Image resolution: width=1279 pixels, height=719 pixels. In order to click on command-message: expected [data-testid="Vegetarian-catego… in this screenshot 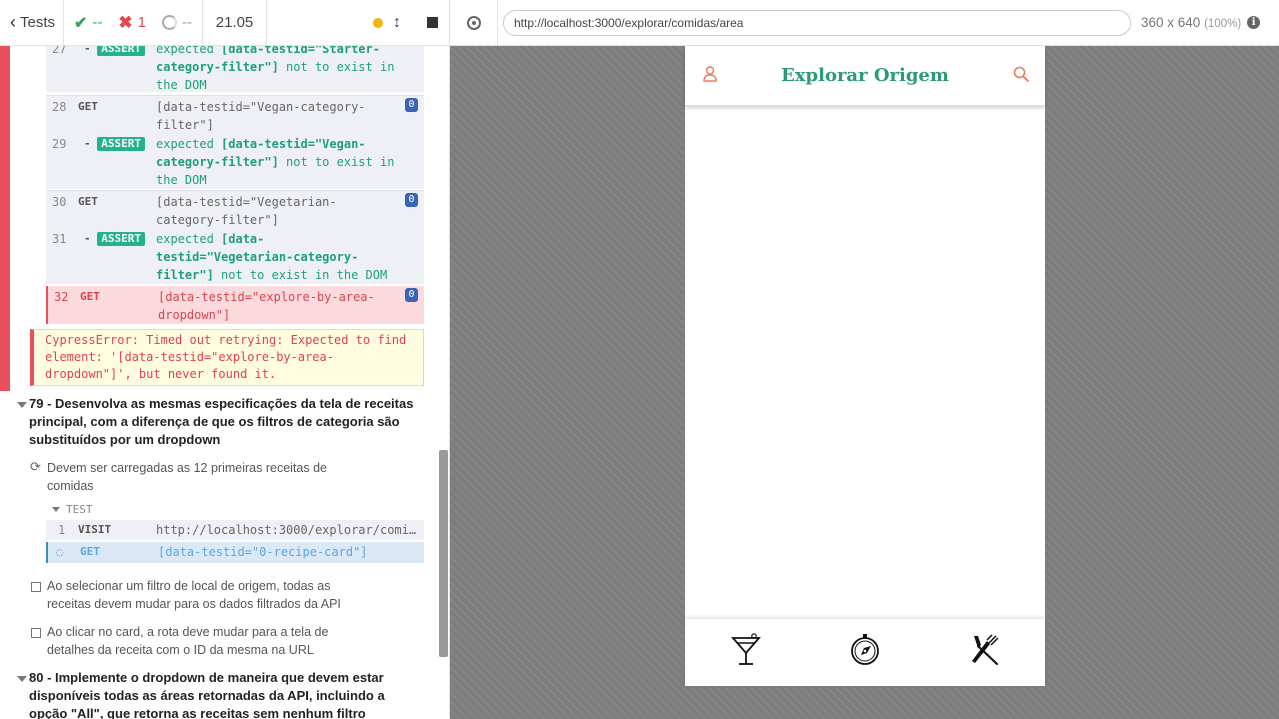, I will do `click(272, 257)`.